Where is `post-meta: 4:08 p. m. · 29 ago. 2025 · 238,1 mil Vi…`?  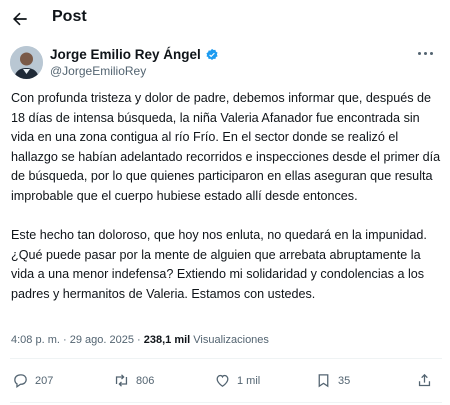 post-meta: 4:08 p. m. · 29 ago. 2025 · 238,1 mil Vi… is located at coordinates (140, 340).